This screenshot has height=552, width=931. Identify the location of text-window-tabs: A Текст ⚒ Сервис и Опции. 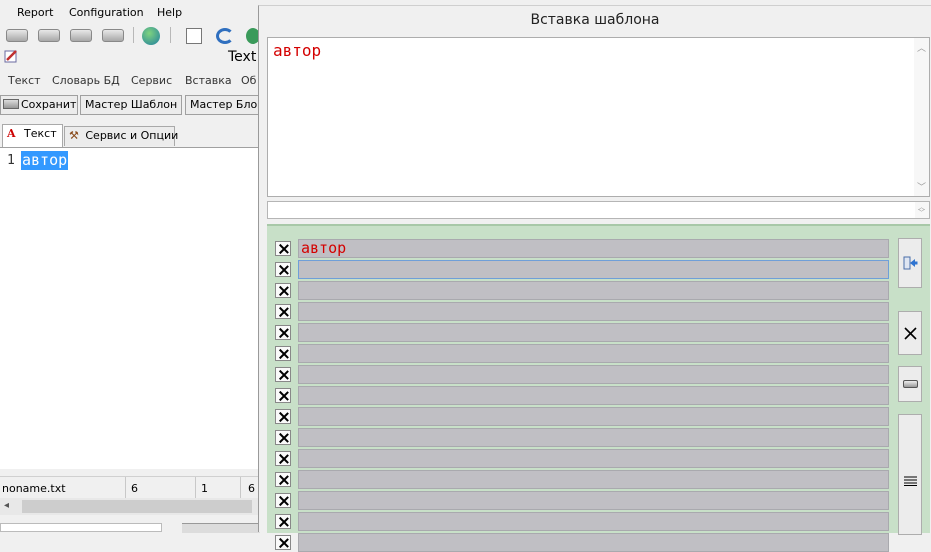
(130, 135).